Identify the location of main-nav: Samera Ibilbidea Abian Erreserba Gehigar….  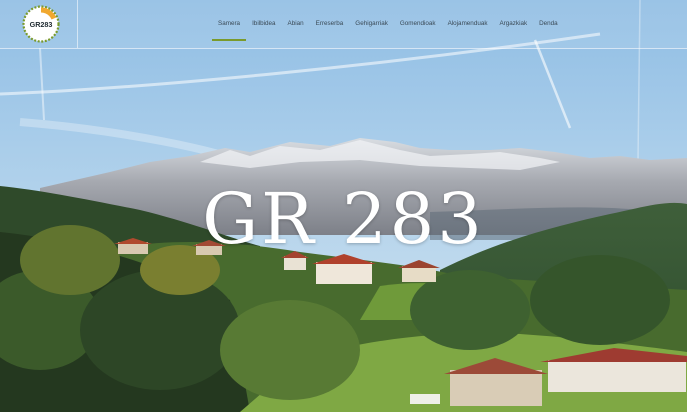
(388, 24).